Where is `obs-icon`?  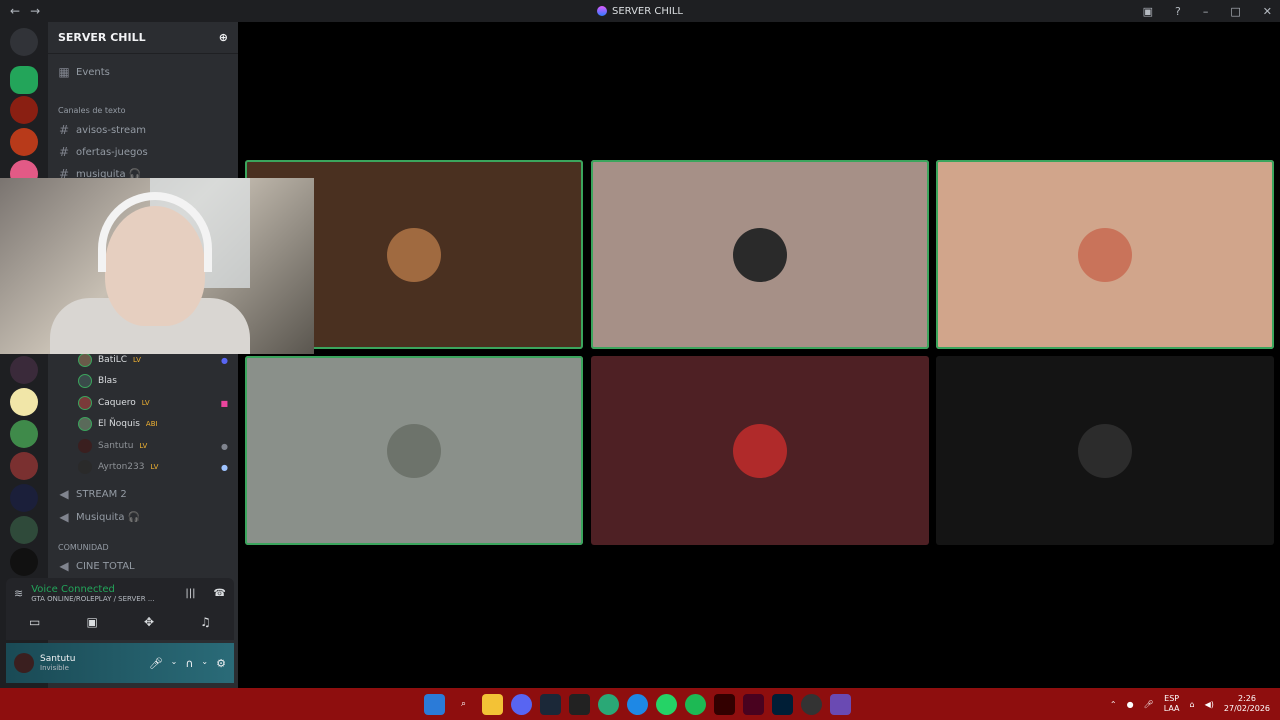
obs-icon is located at coordinates (811, 704).